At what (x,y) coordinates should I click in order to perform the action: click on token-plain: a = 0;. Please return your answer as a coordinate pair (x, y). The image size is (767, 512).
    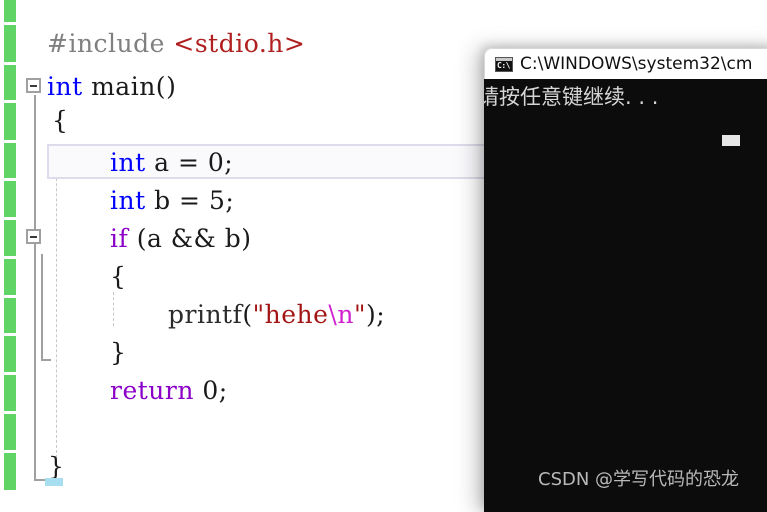
    Looking at the image, I should click on (189, 162).